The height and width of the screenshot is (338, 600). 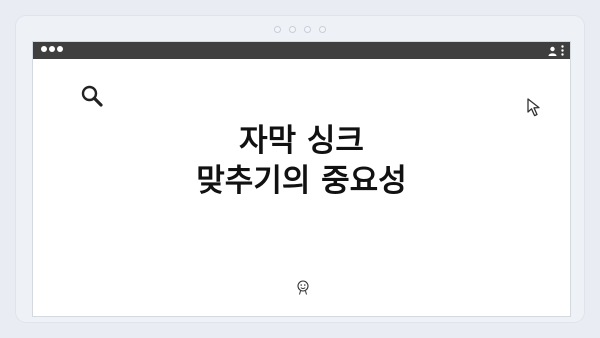 I want to click on user-icon, so click(x=552, y=51).